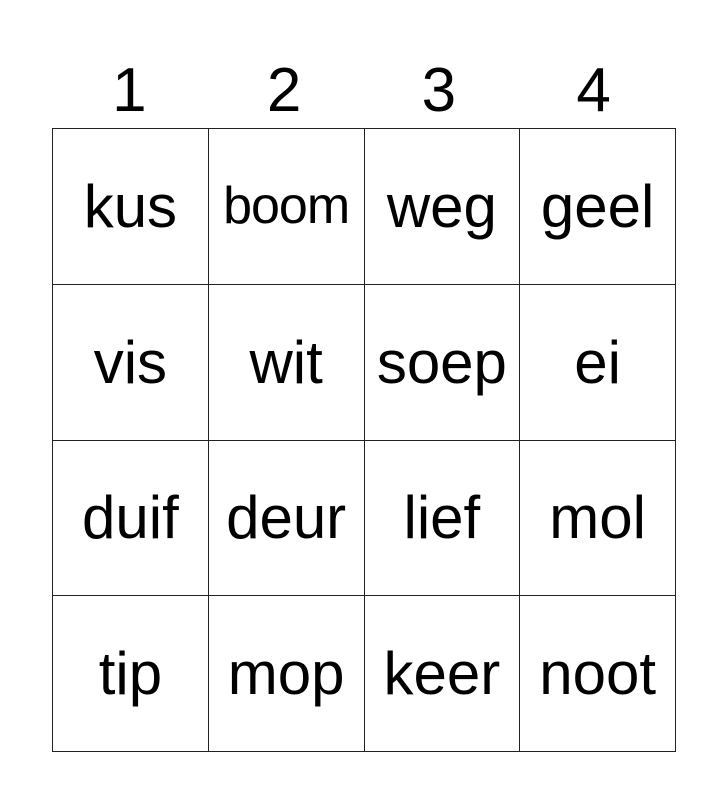 The width and height of the screenshot is (723, 800). I want to click on column-header: 4, so click(593, 90).